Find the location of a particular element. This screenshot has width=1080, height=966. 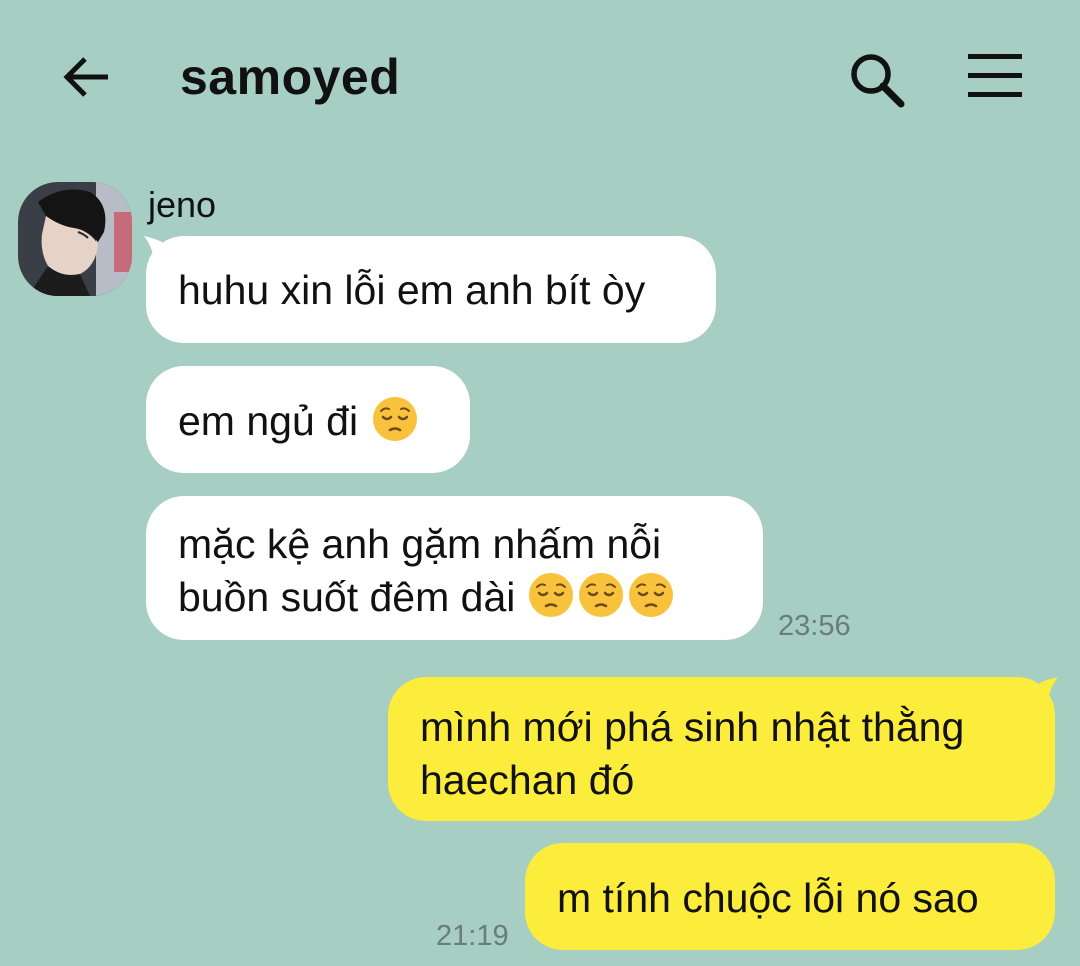

sender-name: jeno is located at coordinates (182, 204).